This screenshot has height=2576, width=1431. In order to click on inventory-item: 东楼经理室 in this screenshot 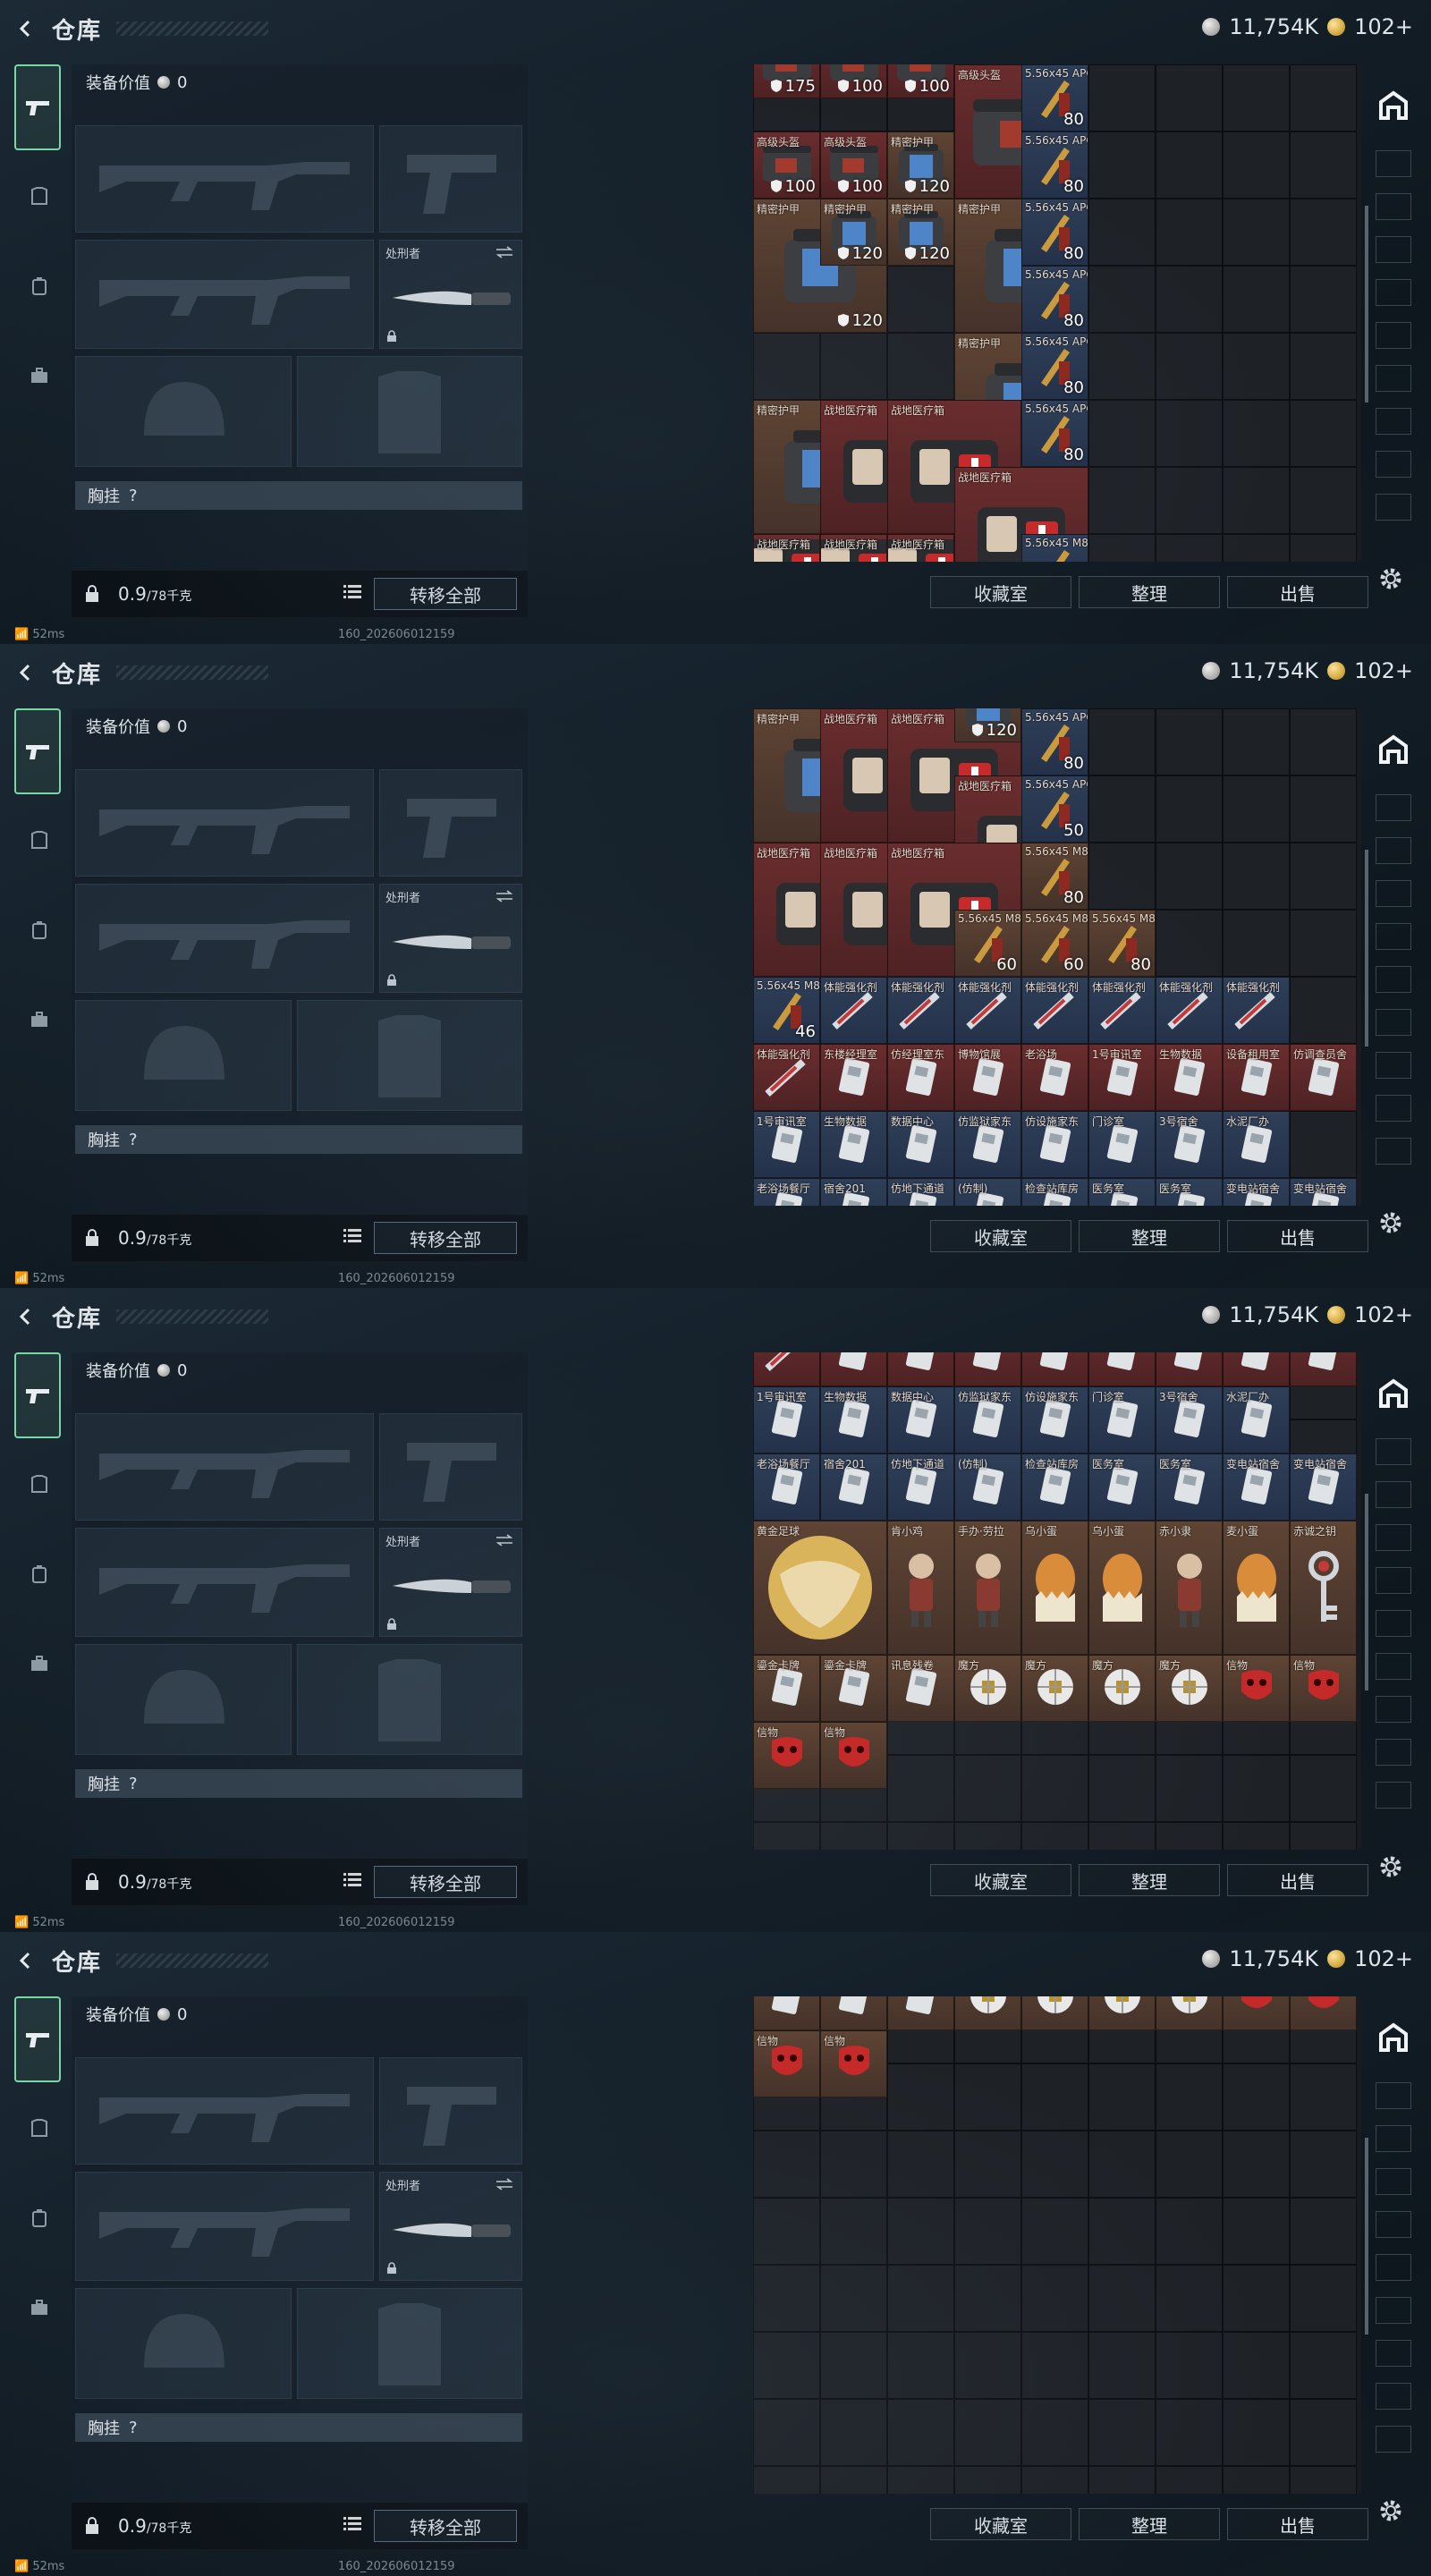, I will do `click(854, 1077)`.